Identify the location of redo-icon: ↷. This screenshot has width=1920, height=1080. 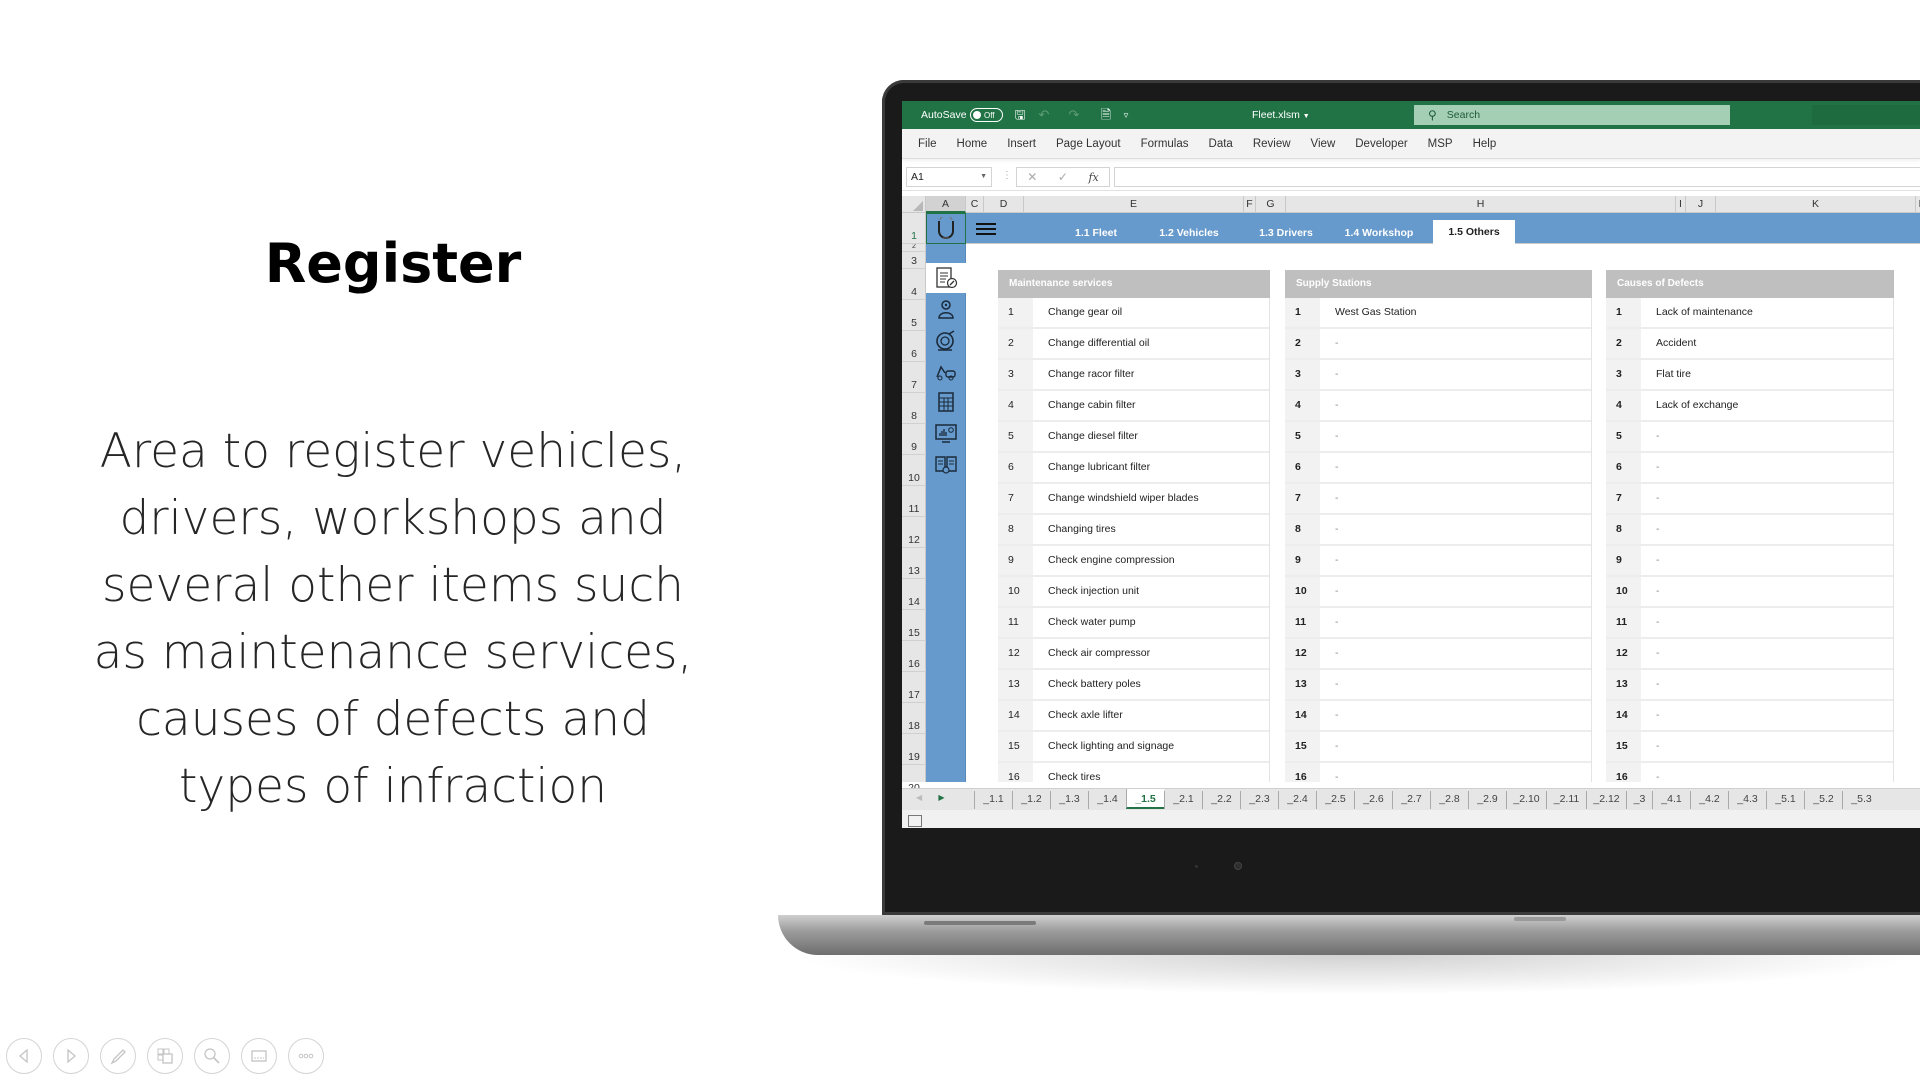
(1074, 115).